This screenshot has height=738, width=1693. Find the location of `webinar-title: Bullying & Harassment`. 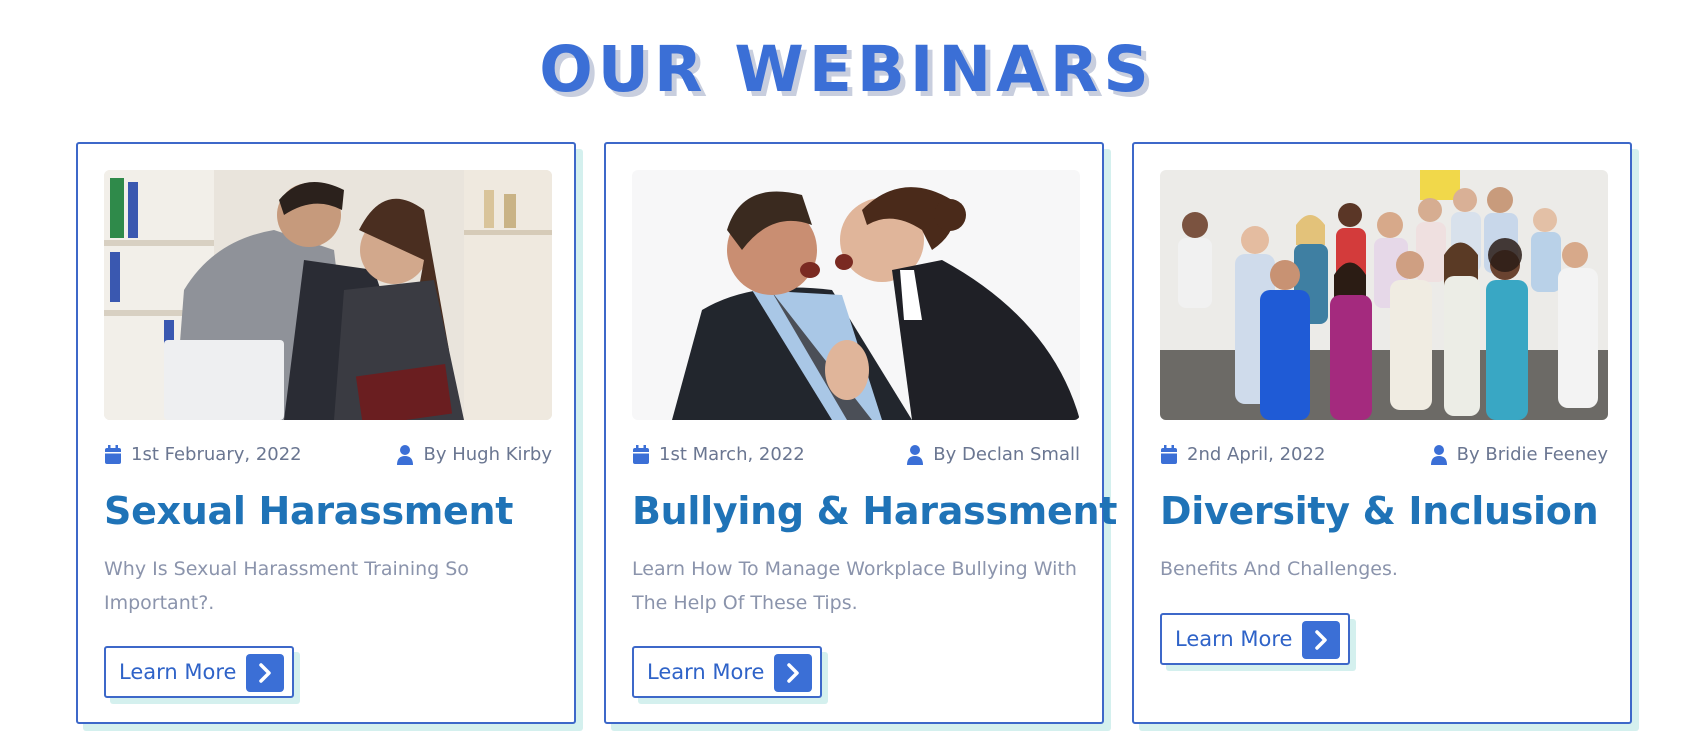

webinar-title: Bullying & Harassment is located at coordinates (874, 511).